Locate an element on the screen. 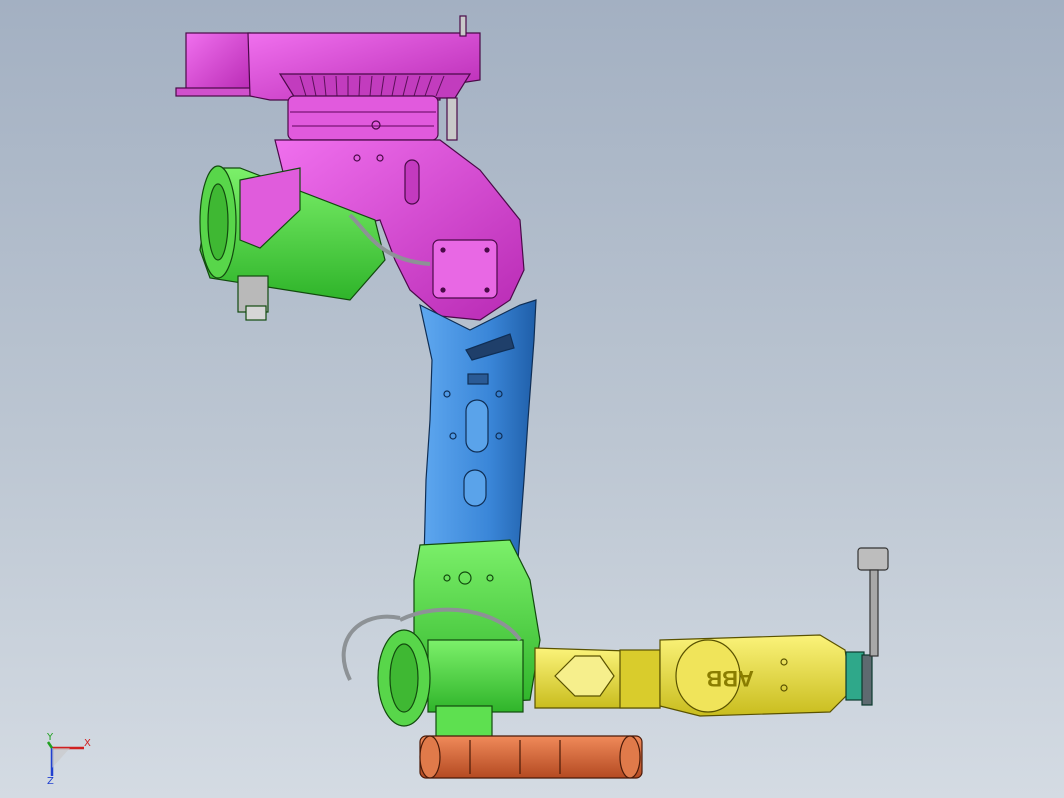 The image size is (1064, 798). base-turntable is located at coordinates (363, 118).